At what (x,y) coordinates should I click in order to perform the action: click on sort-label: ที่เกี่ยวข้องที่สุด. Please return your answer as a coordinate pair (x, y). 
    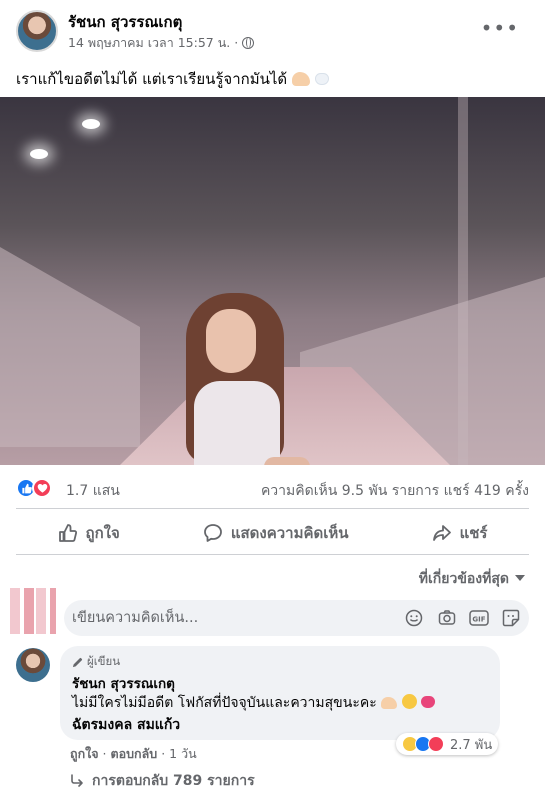
    Looking at the image, I should click on (463, 579).